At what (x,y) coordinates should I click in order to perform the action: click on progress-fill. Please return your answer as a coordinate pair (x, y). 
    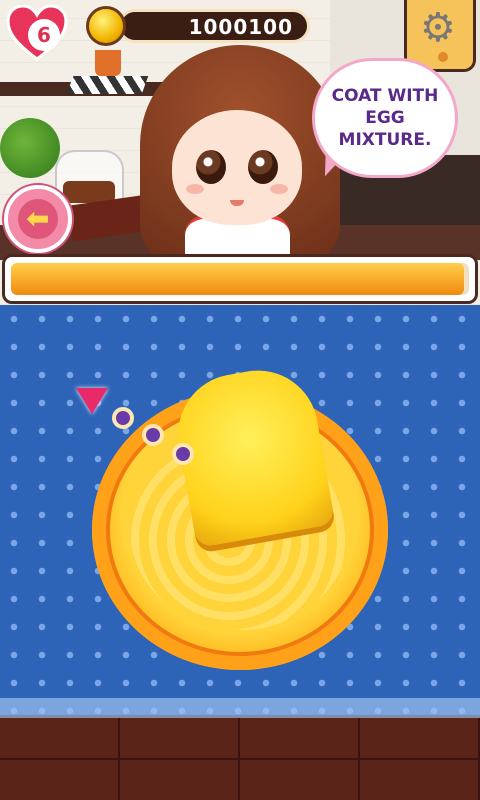
    Looking at the image, I should click on (238, 279).